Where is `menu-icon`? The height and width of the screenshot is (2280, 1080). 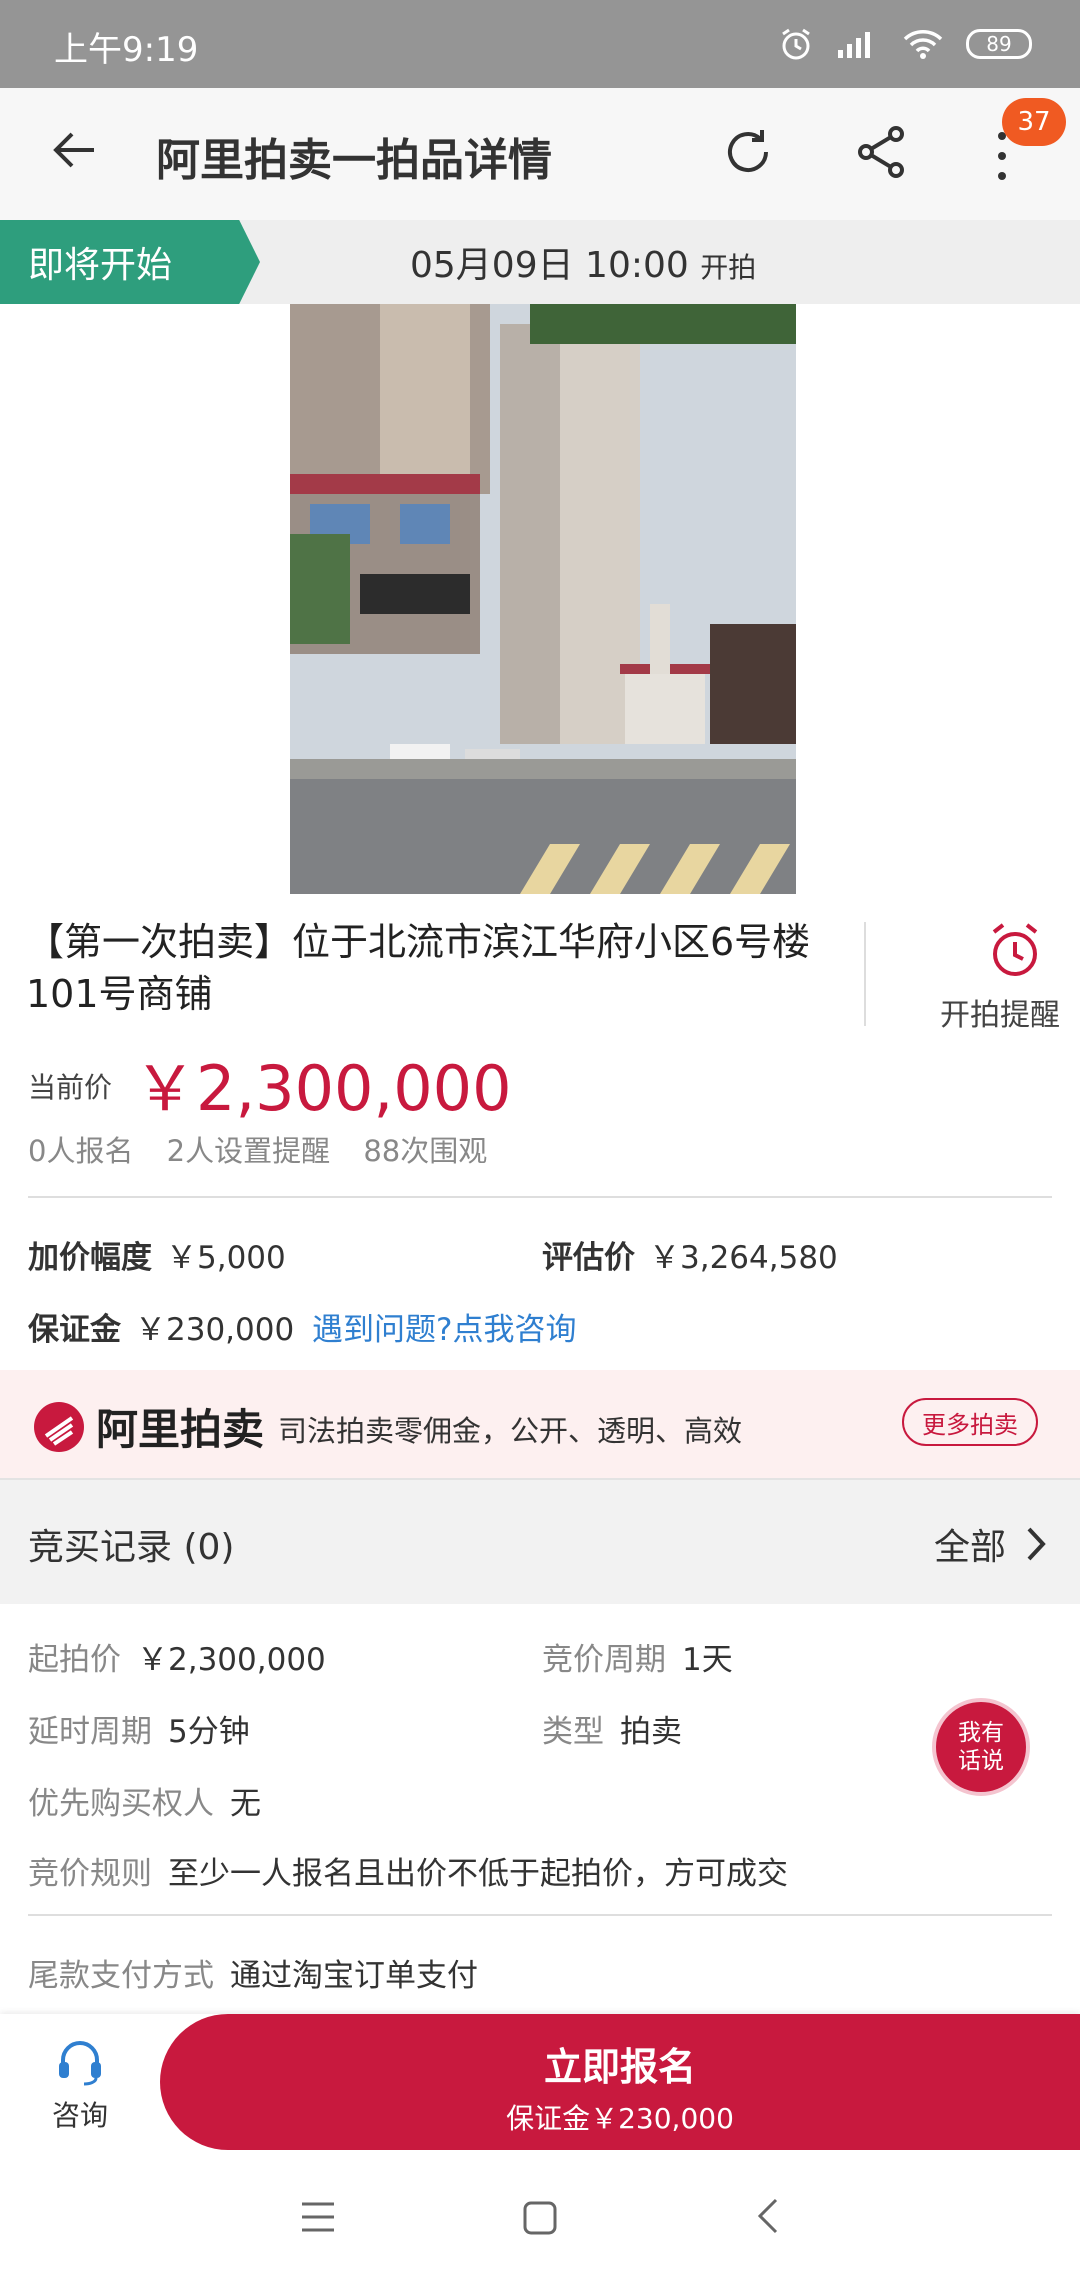 menu-icon is located at coordinates (318, 2217).